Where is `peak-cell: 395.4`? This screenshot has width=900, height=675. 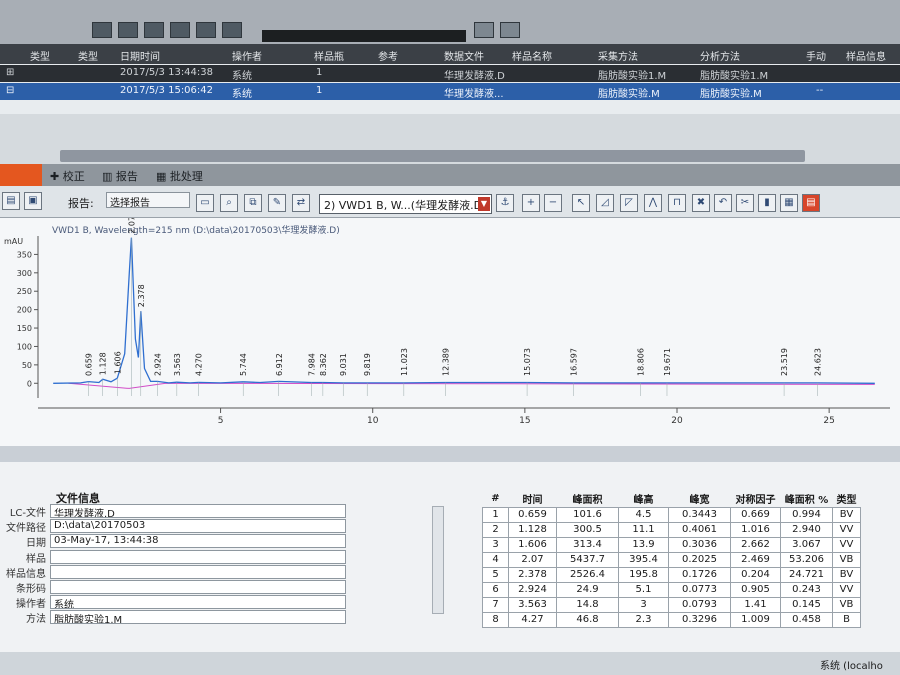
peak-cell: 395.4 is located at coordinates (643, 559).